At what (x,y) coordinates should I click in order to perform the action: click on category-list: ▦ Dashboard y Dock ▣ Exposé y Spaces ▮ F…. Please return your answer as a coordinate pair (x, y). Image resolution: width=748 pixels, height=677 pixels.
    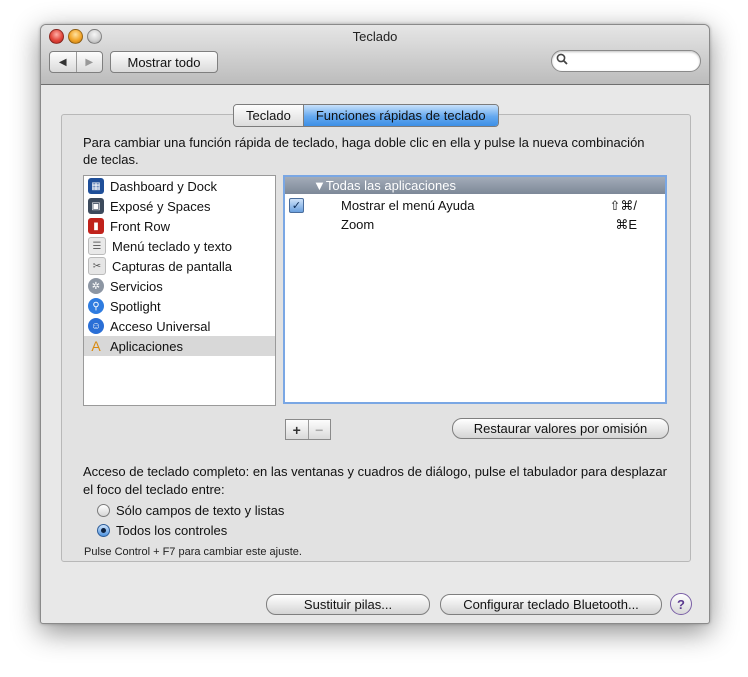
    Looking at the image, I should click on (179, 290).